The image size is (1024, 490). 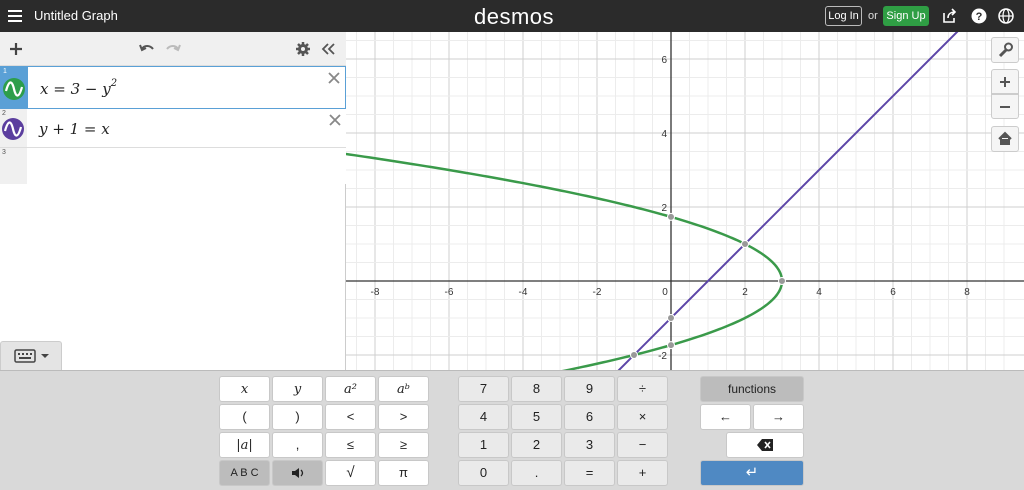 What do you see at coordinates (303, 49) in the screenshot?
I see `settings-gear-icon` at bounding box center [303, 49].